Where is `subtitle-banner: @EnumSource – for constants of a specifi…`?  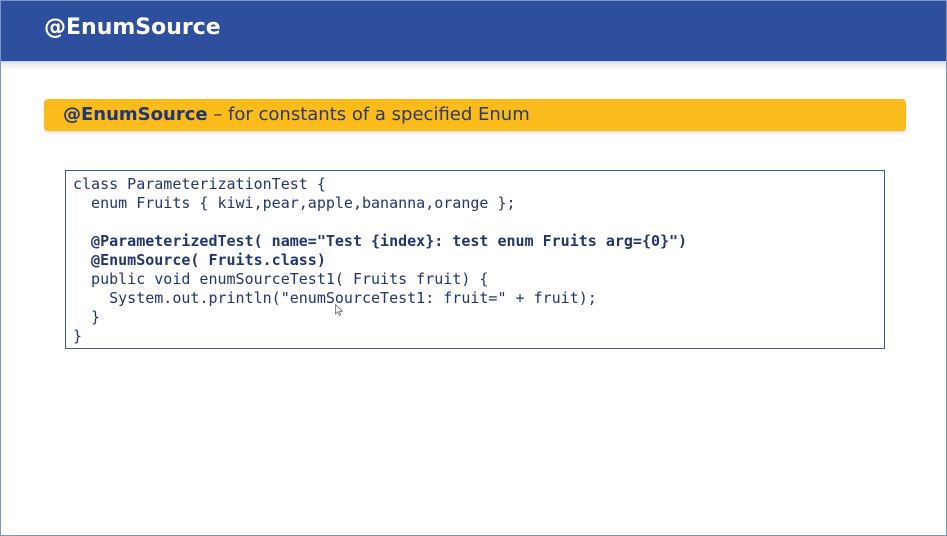
subtitle-banner: @EnumSource – for constants of a specifi… is located at coordinates (475, 115).